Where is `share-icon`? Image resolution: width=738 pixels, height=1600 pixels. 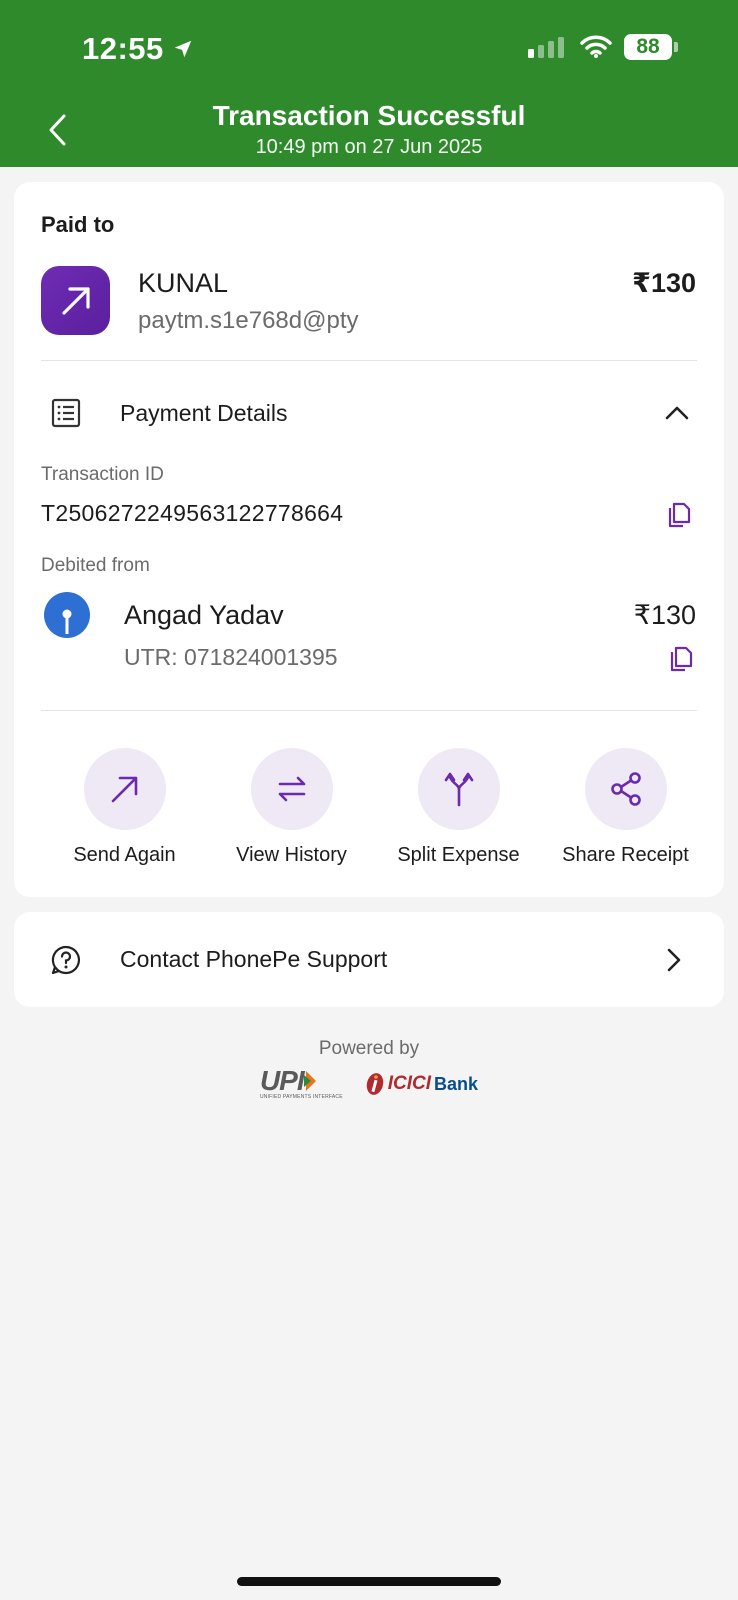 share-icon is located at coordinates (625, 789).